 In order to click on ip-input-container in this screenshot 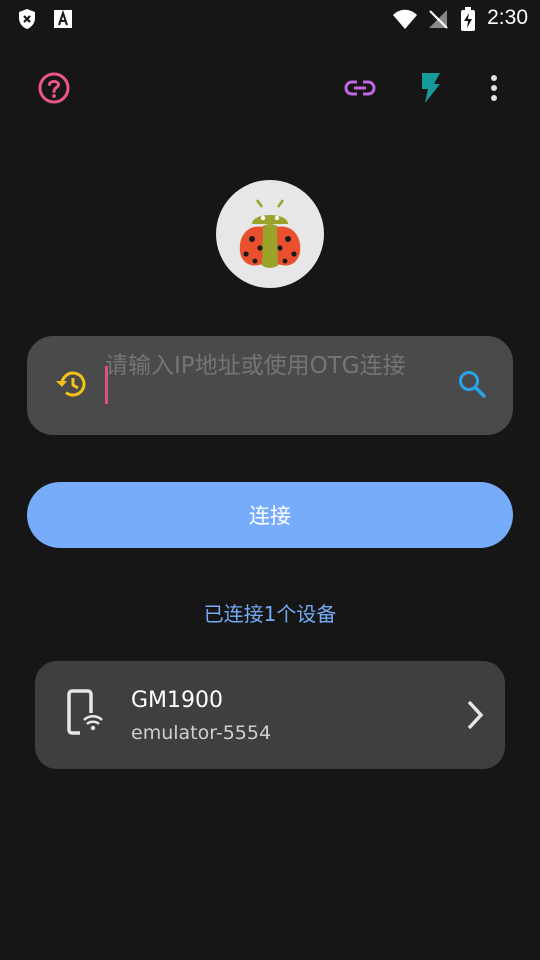, I will do `click(270, 385)`.